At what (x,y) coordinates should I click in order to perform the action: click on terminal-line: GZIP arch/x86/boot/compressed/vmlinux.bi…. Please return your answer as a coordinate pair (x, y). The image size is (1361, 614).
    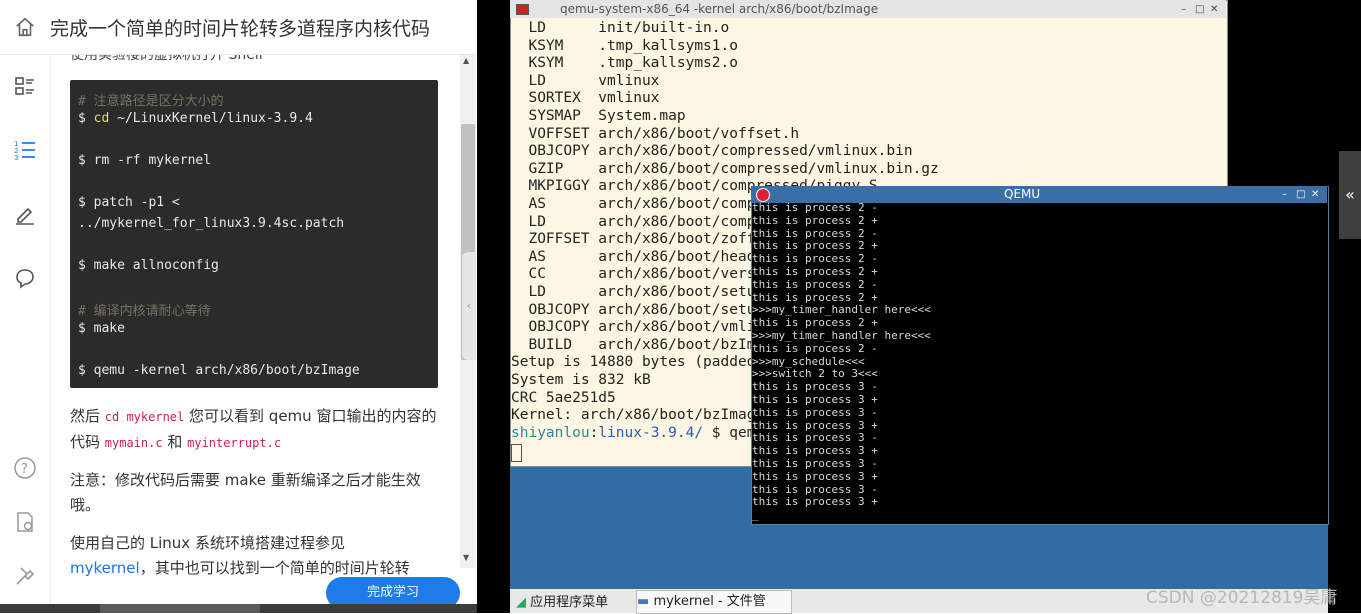
    Looking at the image, I should click on (725, 168).